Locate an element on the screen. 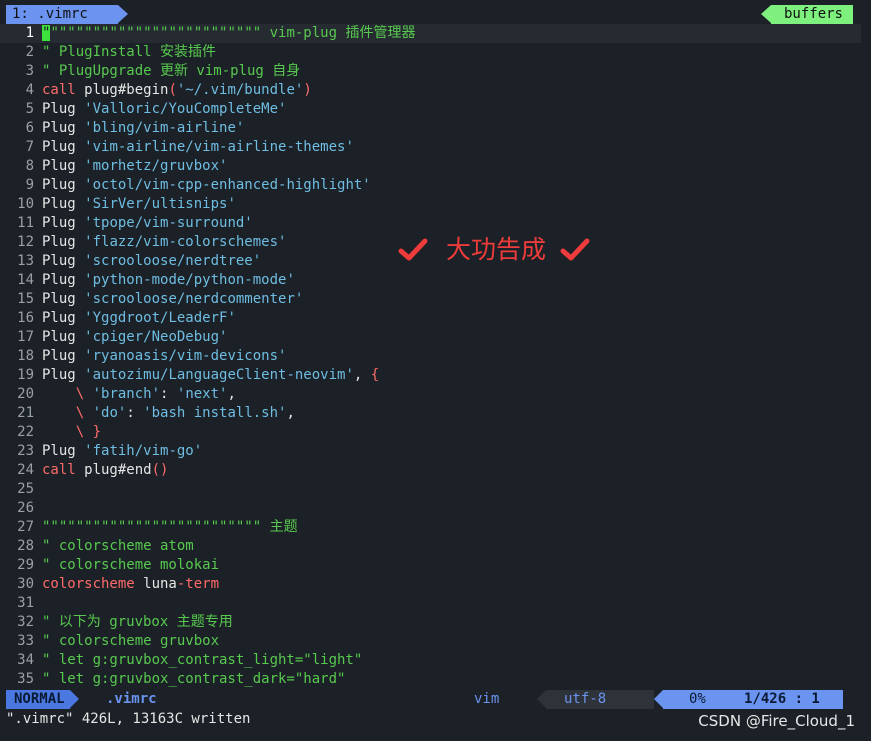 This screenshot has height=741, width=871. line-code: call plug#begin('~/.vim/bundle') is located at coordinates (177, 90).